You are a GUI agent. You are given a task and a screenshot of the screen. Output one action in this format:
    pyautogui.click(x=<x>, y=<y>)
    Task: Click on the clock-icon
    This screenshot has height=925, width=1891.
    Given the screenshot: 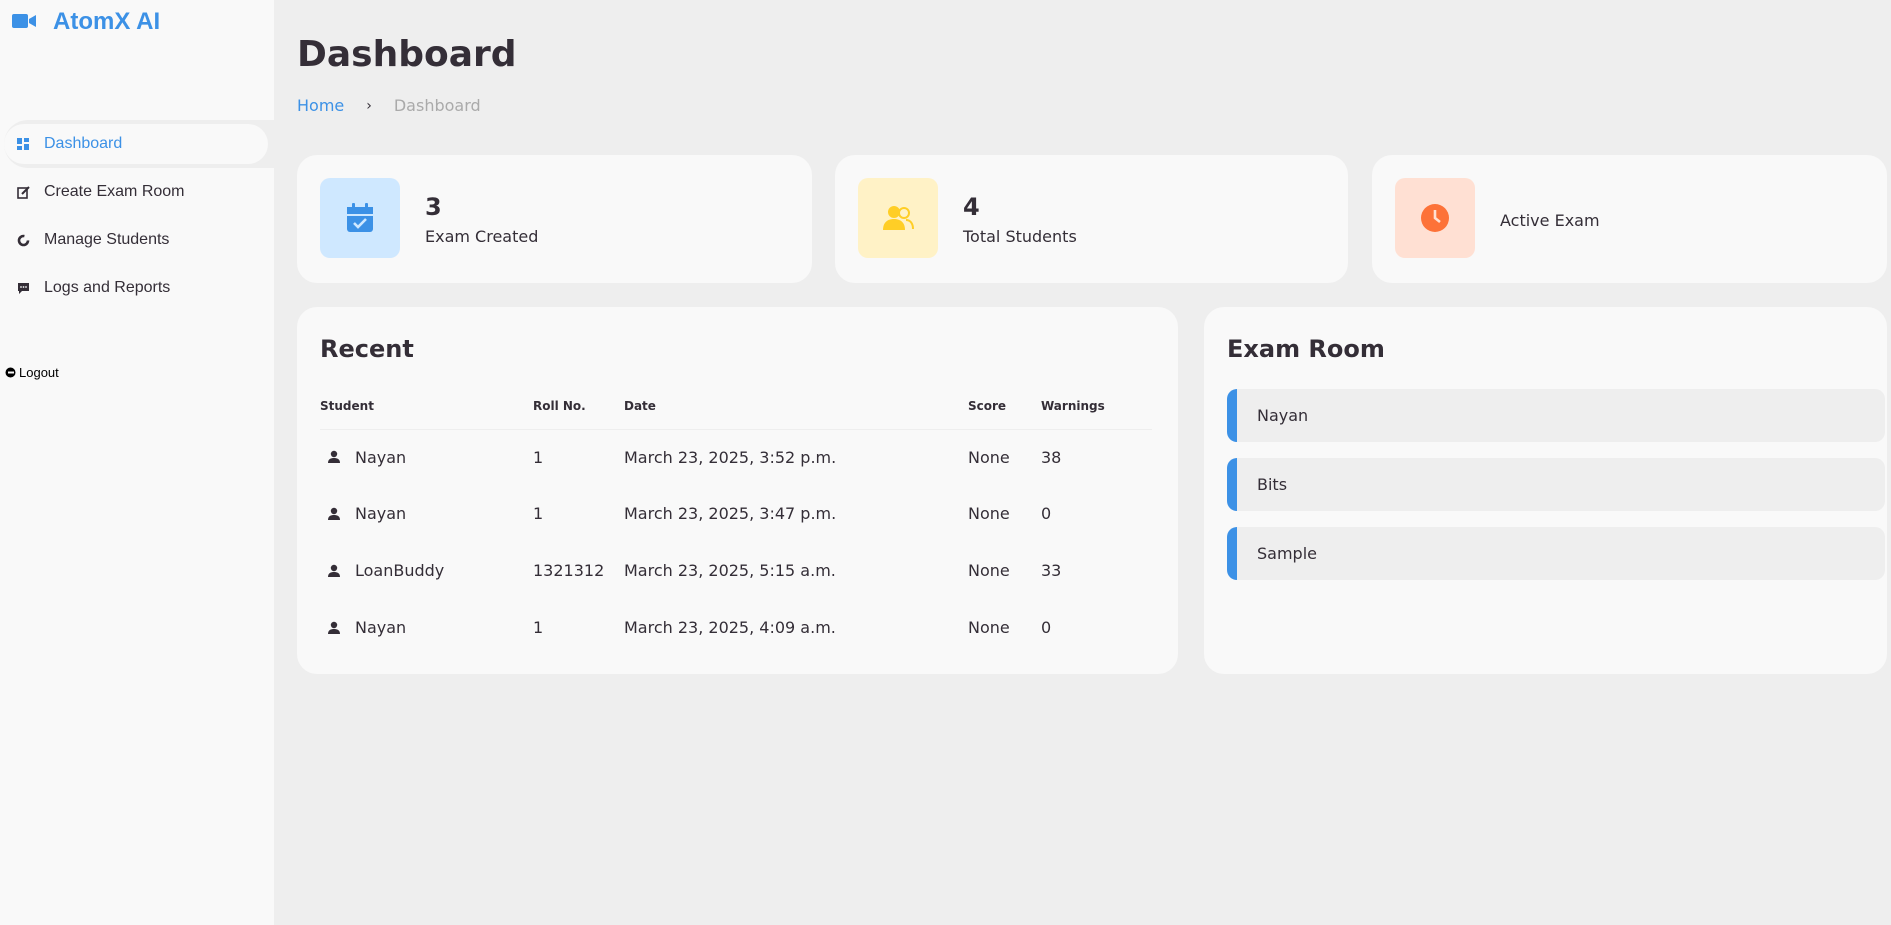 What is the action you would take?
    pyautogui.click(x=1435, y=218)
    